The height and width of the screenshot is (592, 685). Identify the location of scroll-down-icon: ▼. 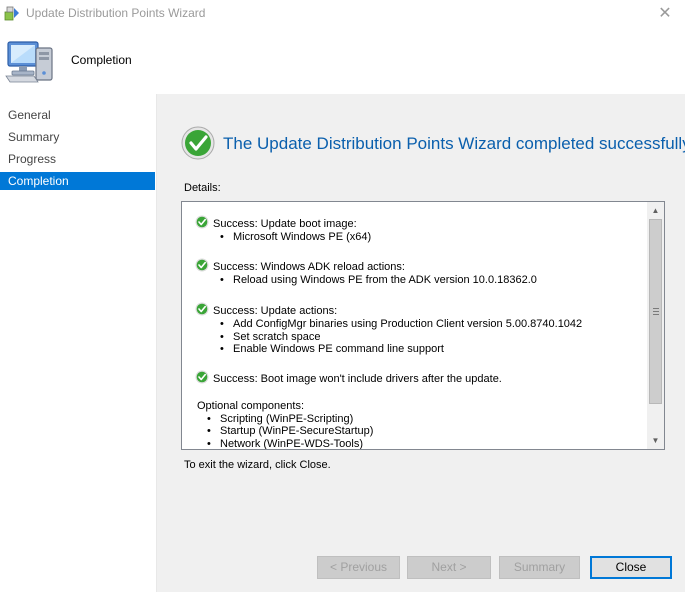
(655, 440).